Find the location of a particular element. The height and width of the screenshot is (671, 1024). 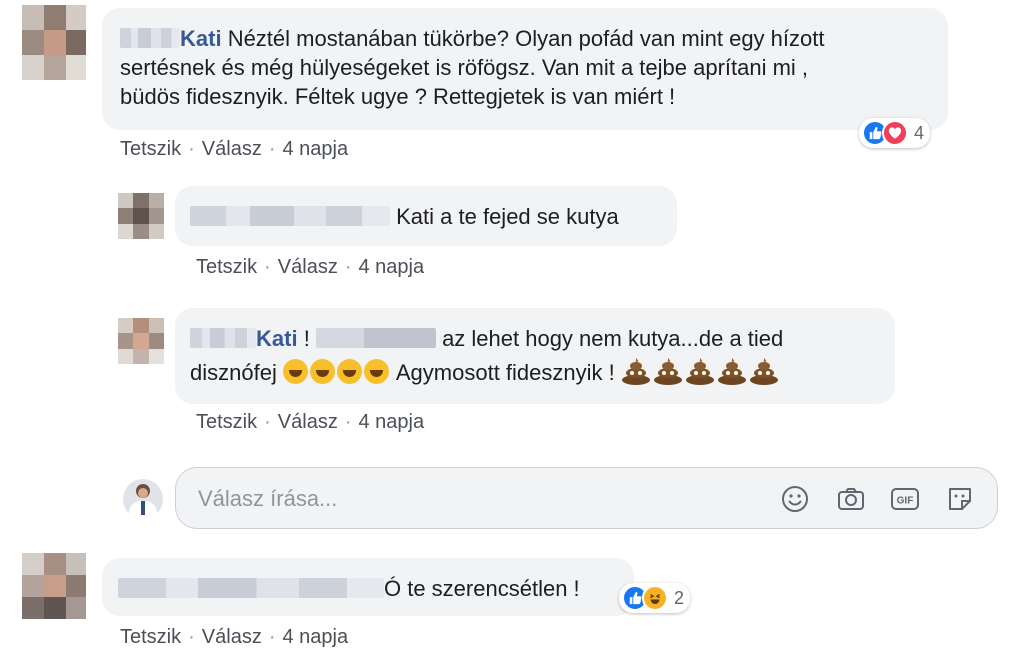

reply-1-actions: Tetszik · Válasz · 4 napja is located at coordinates (310, 267).